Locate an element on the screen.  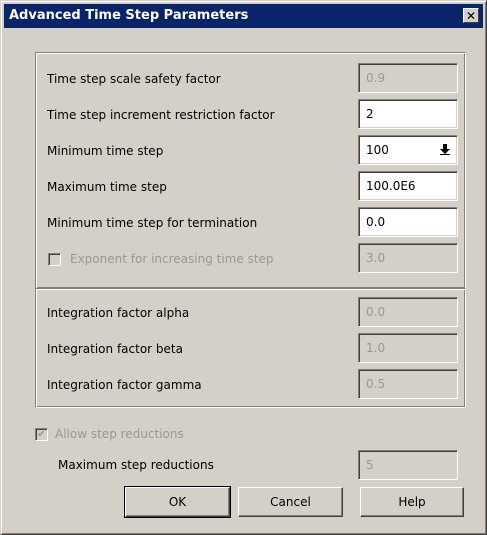
close-button: ✕ is located at coordinates (471, 15).